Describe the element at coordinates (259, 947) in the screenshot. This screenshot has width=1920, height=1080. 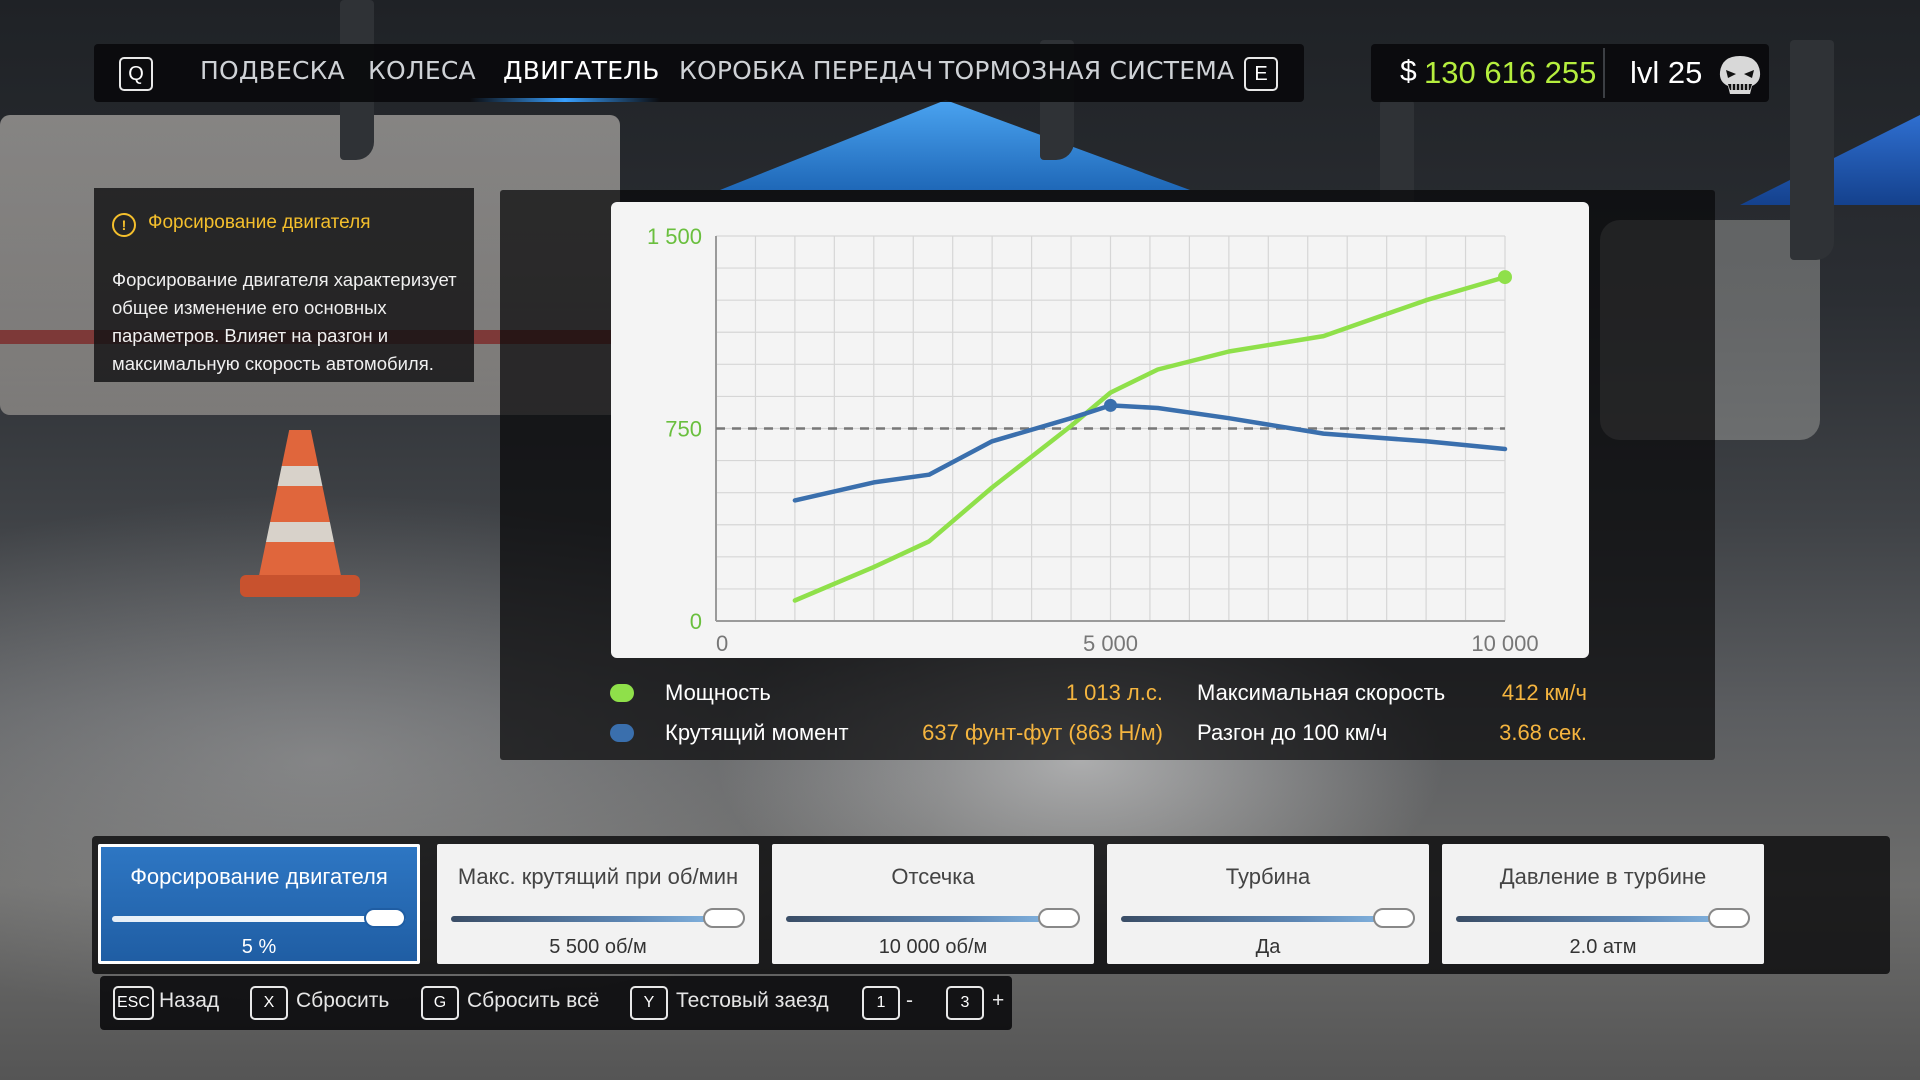
I see `slider-value: 5 %` at that location.